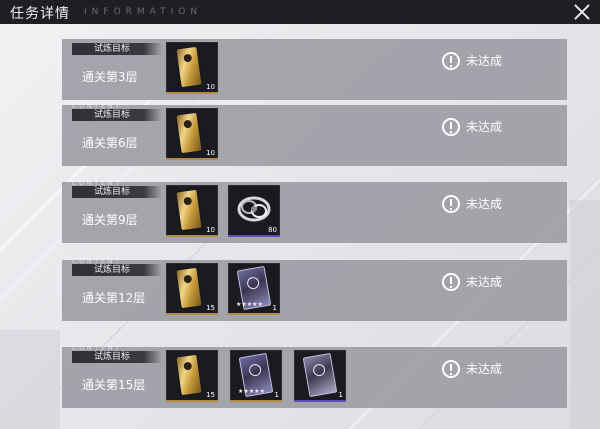 The height and width of the screenshot is (429, 600). I want to click on task-row: 试炼目标 通关第3层 10 未达成, so click(314, 69).